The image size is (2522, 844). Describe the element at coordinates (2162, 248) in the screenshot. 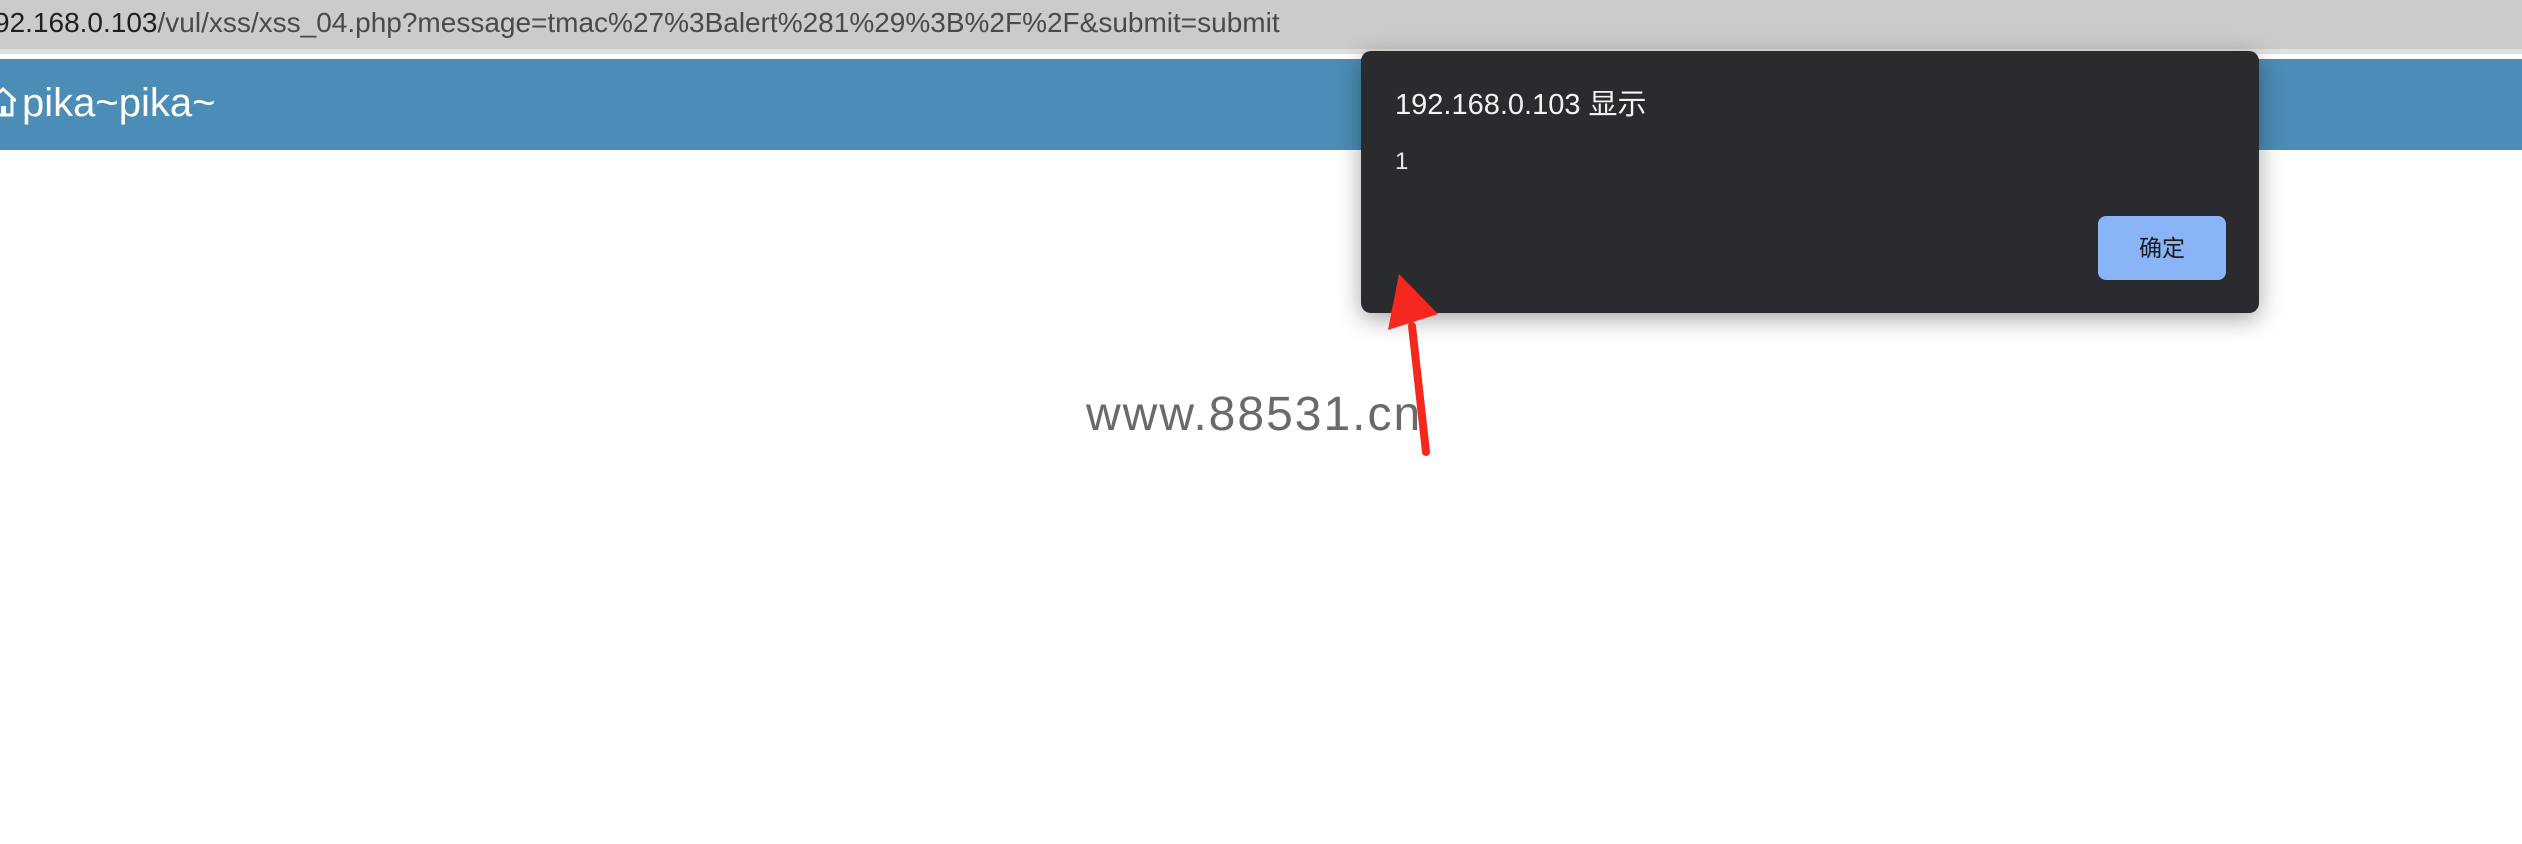

I see `ok-button: 确定` at that location.